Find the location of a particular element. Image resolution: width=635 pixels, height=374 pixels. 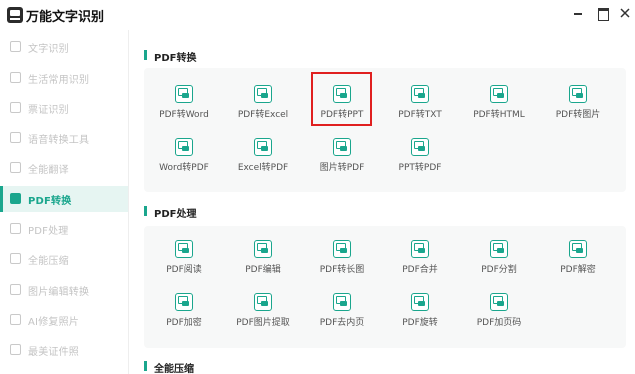

tool-pdf-to-excel: PDF转Excel is located at coordinates (263, 107).